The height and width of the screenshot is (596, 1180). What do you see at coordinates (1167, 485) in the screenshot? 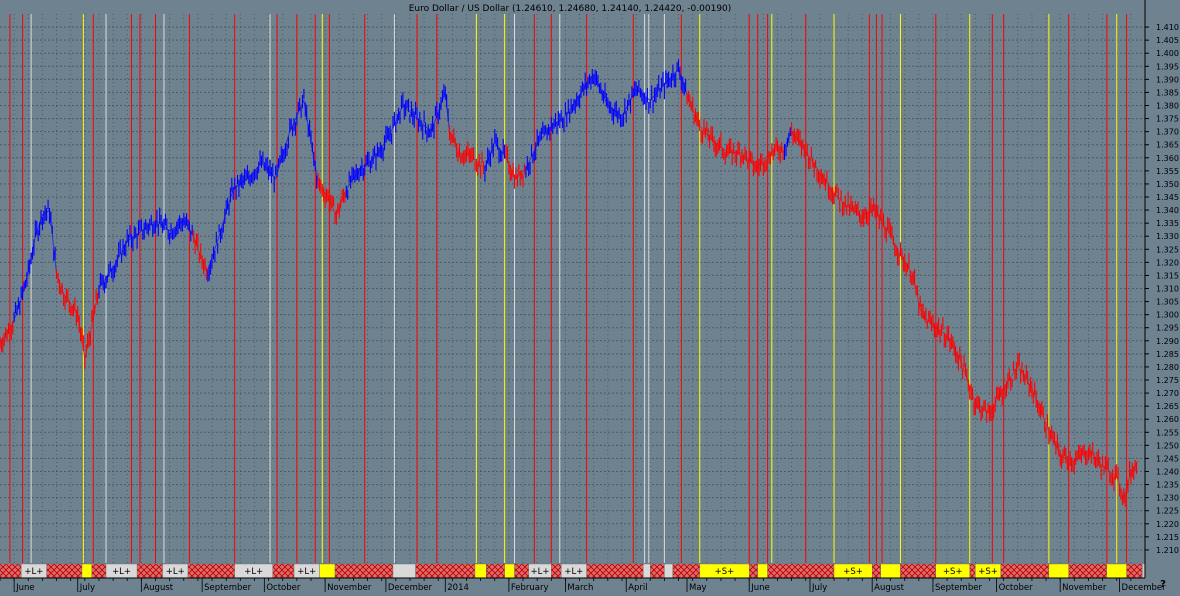
I see `y-tick-label: 1.235` at bounding box center [1167, 485].